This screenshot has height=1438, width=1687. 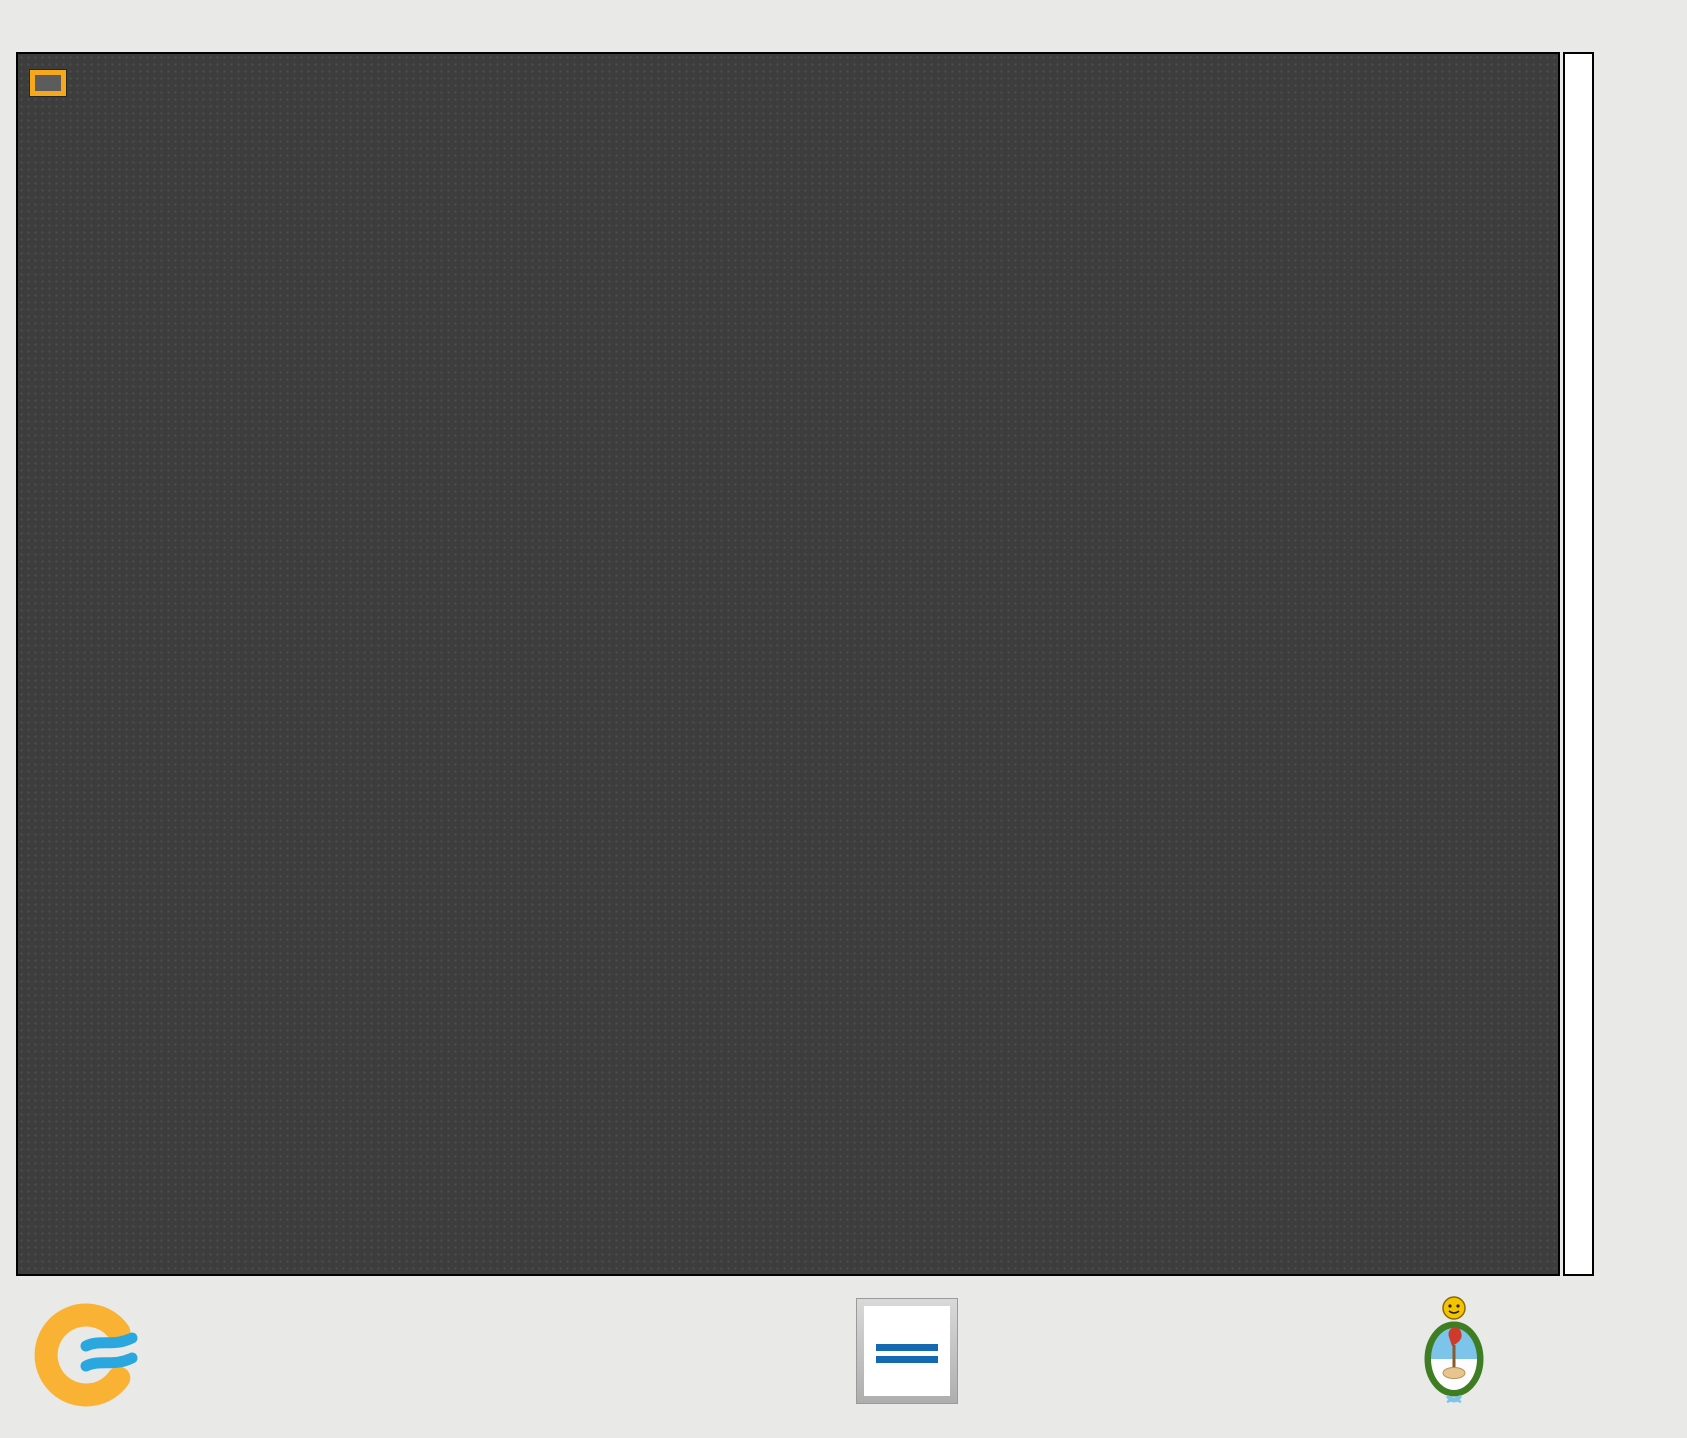 I want to click on footer, so click(x=843, y=1358).